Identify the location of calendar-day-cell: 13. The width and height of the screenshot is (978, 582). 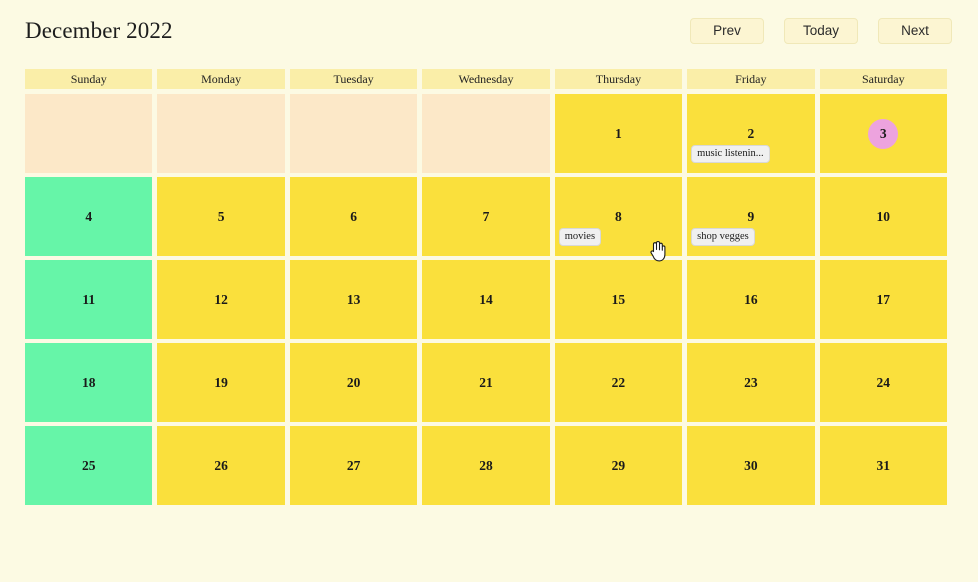
(353, 299).